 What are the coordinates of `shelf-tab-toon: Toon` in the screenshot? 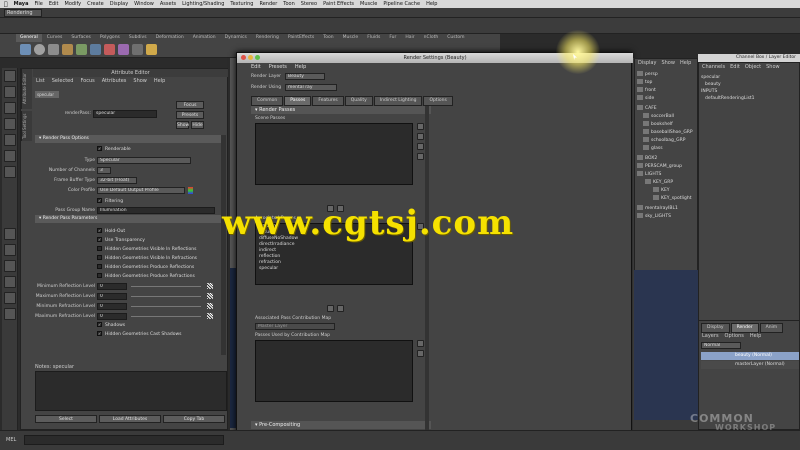 It's located at (328, 38).